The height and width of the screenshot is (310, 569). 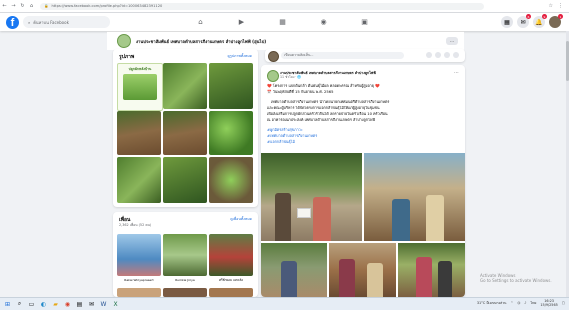 What do you see at coordinates (67, 304) in the screenshot?
I see `chrome-icon: ◉` at bounding box center [67, 304].